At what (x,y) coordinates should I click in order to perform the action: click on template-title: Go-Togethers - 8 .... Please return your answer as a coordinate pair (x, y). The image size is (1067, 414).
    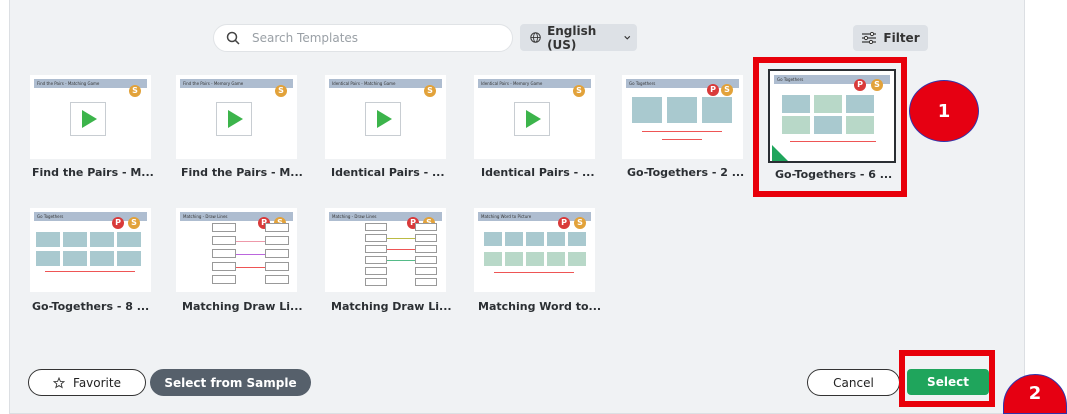
    Looking at the image, I should click on (90, 306).